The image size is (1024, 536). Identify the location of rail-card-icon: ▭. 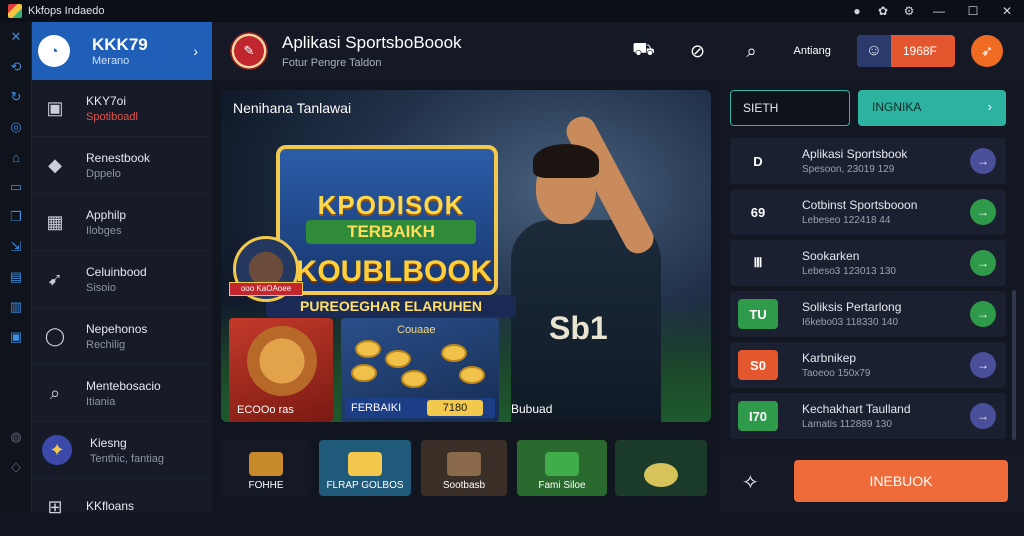
(16, 187).